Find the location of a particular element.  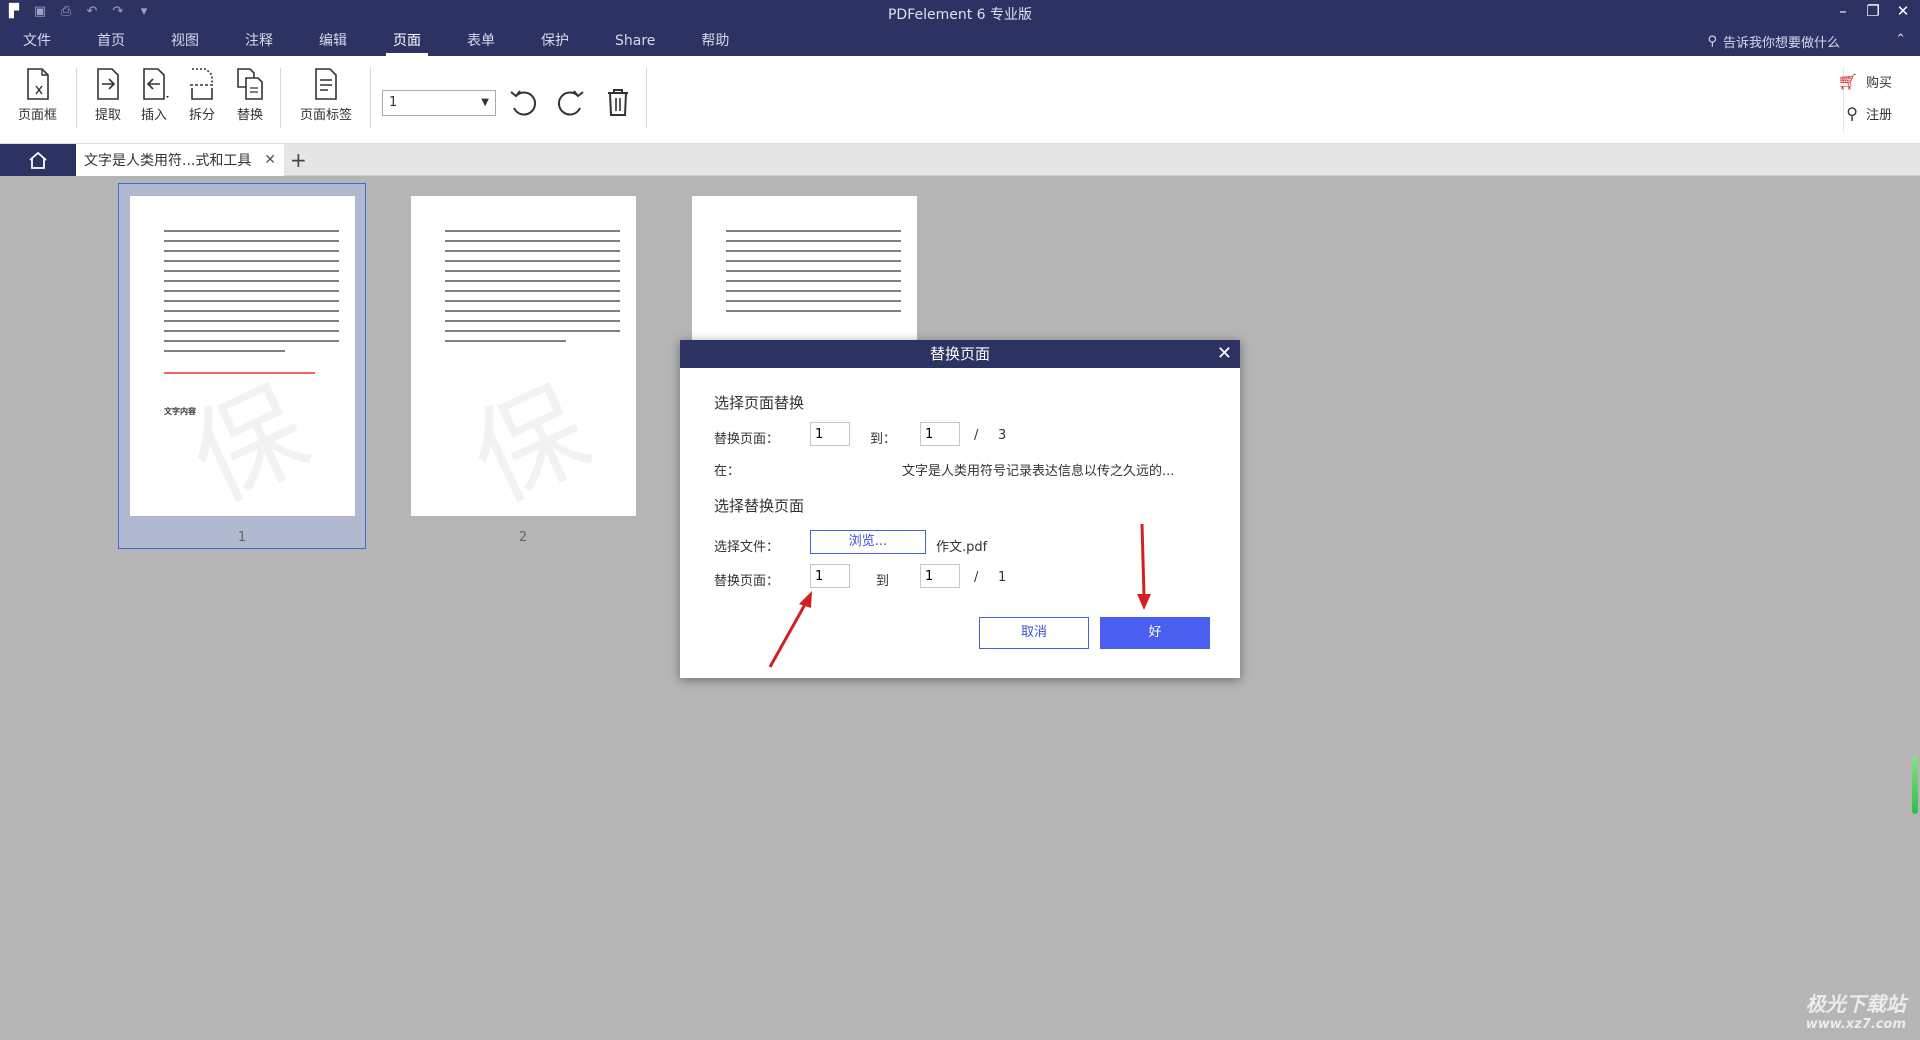

page-label-label: 页面标签 is located at coordinates (326, 115).